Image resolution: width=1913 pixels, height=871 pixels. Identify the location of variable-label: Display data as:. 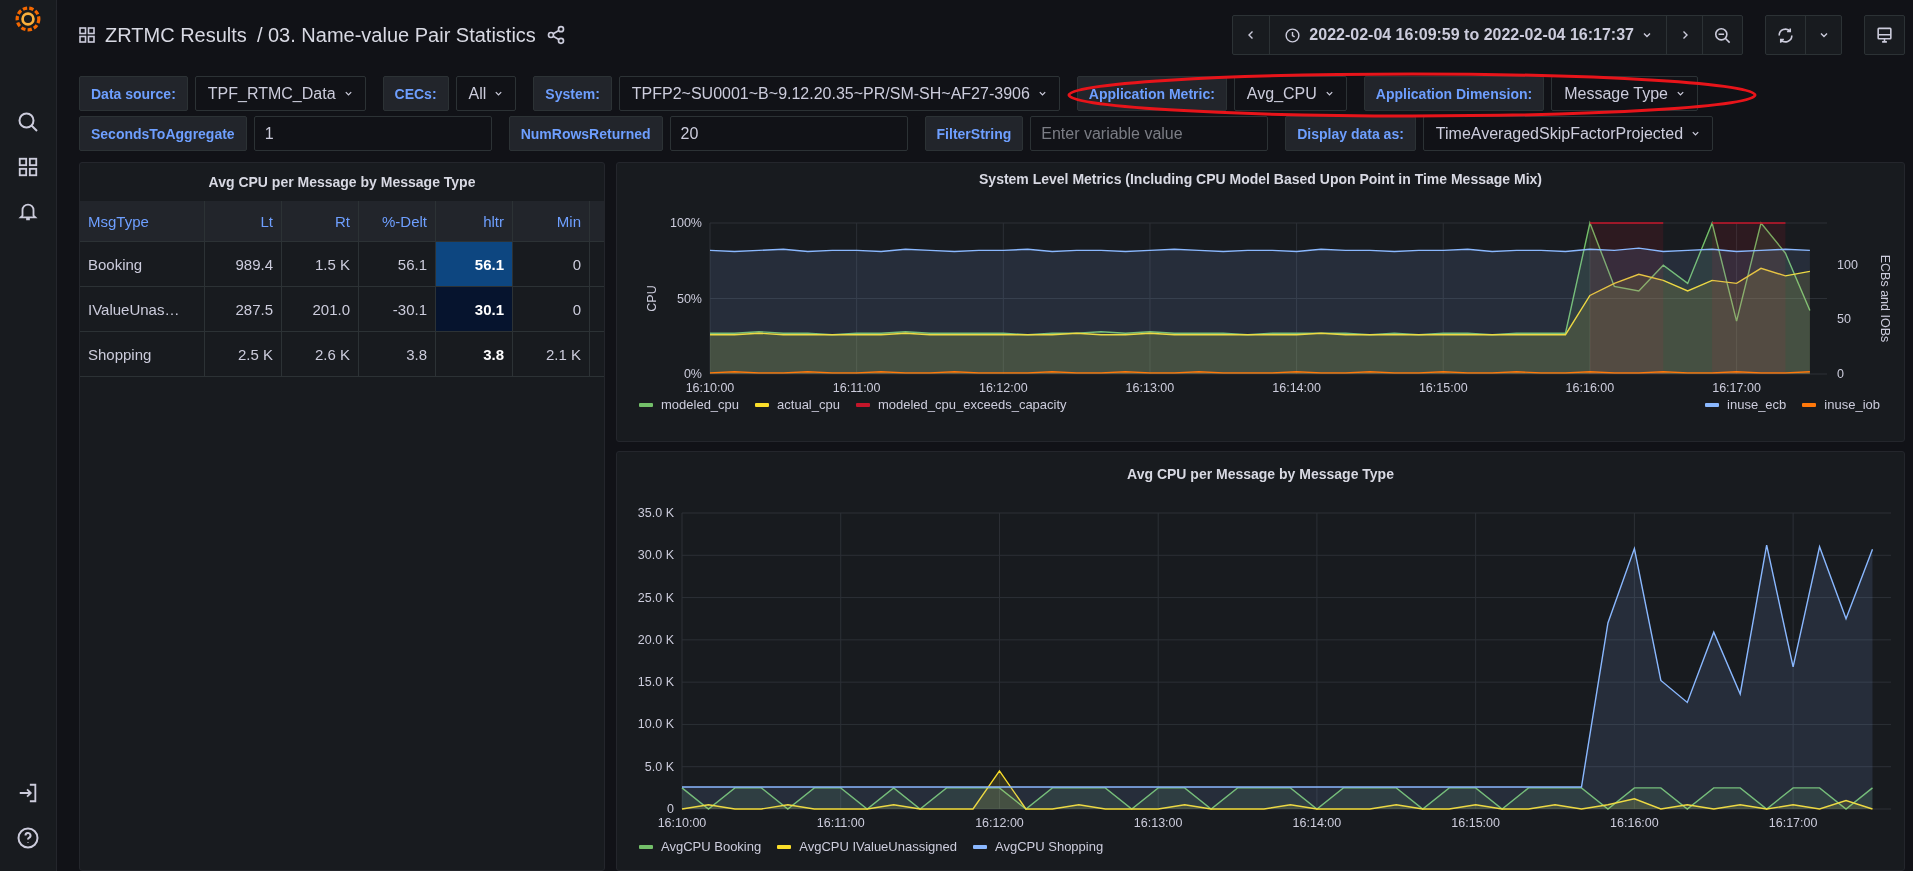
(1350, 133).